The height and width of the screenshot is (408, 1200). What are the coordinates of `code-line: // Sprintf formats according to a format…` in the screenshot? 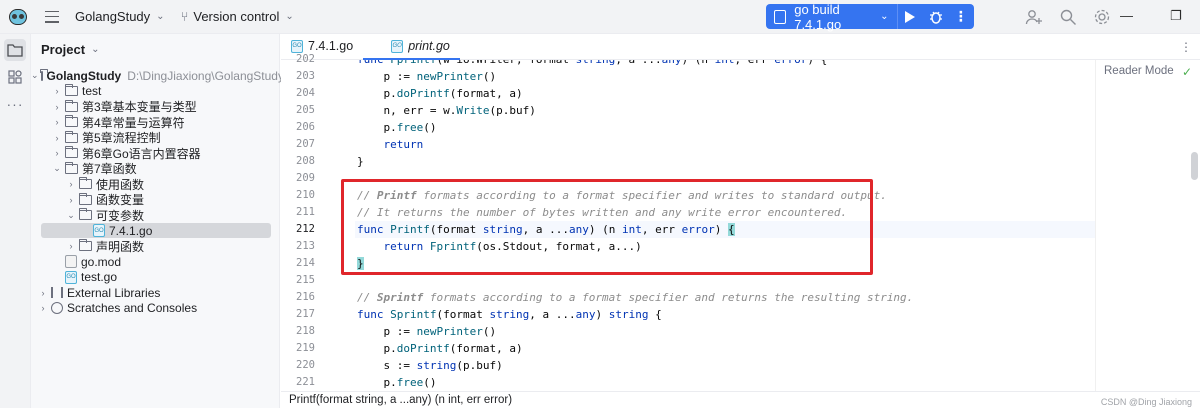 It's located at (635, 297).